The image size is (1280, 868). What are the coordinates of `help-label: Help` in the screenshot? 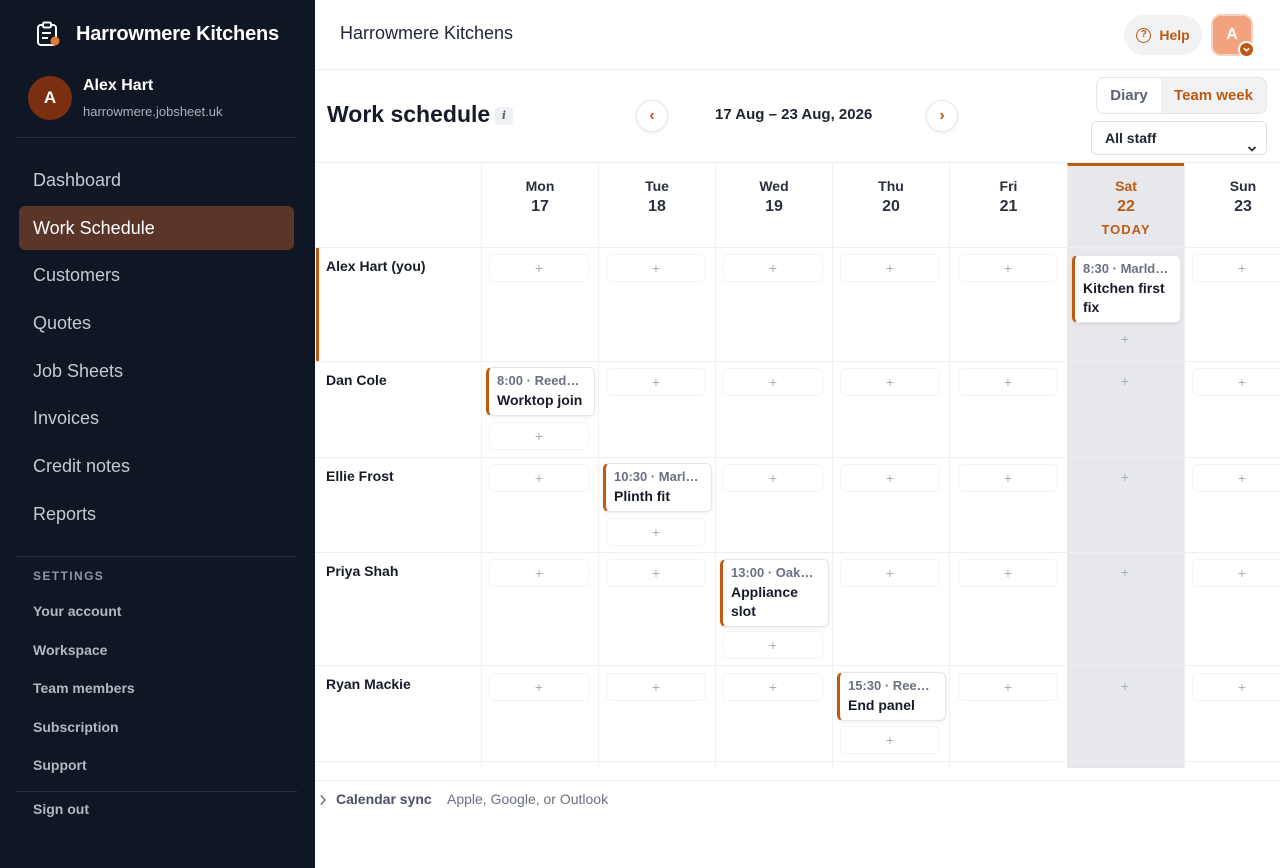 It's located at (1174, 35).